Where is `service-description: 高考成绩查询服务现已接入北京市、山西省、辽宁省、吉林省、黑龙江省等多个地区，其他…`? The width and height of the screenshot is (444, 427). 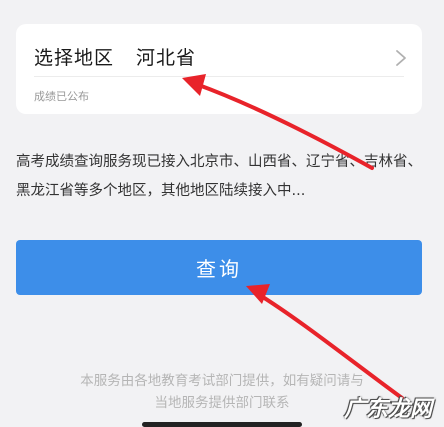 service-description: 高考成绩查询服务现已接入北京市、山西省、辽宁省、吉林省、黑龙江省等多个地区，其他… is located at coordinates (219, 176).